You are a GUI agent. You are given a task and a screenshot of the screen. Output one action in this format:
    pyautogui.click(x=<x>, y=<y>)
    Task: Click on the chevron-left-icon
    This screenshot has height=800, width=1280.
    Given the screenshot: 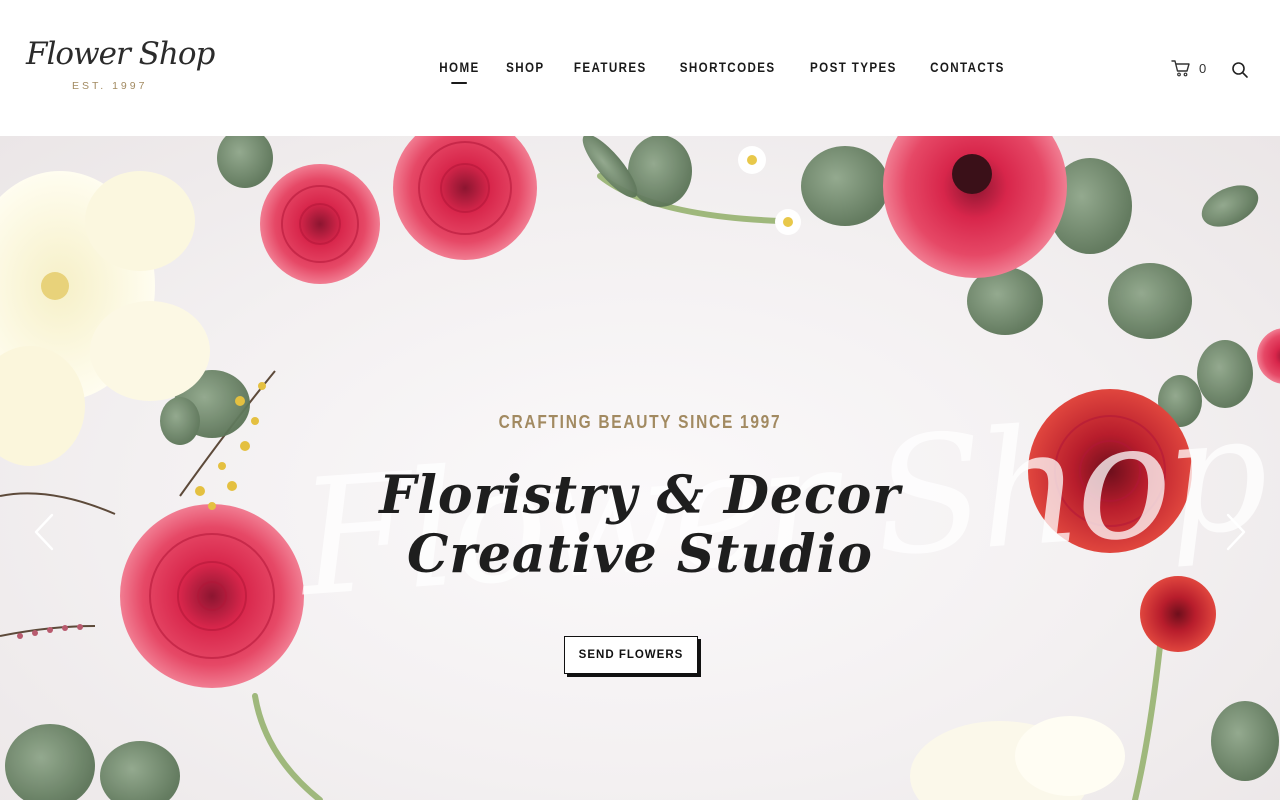 What is the action you would take?
    pyautogui.click(x=44, y=534)
    